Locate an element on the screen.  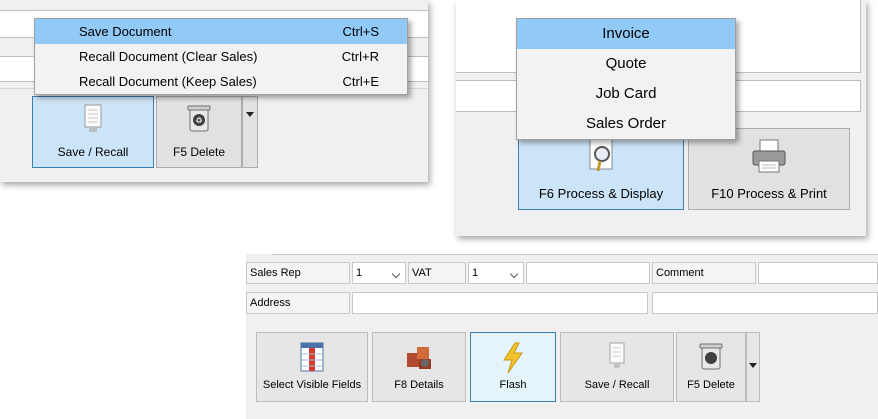
menu-item-label: Job Card is located at coordinates (626, 93).